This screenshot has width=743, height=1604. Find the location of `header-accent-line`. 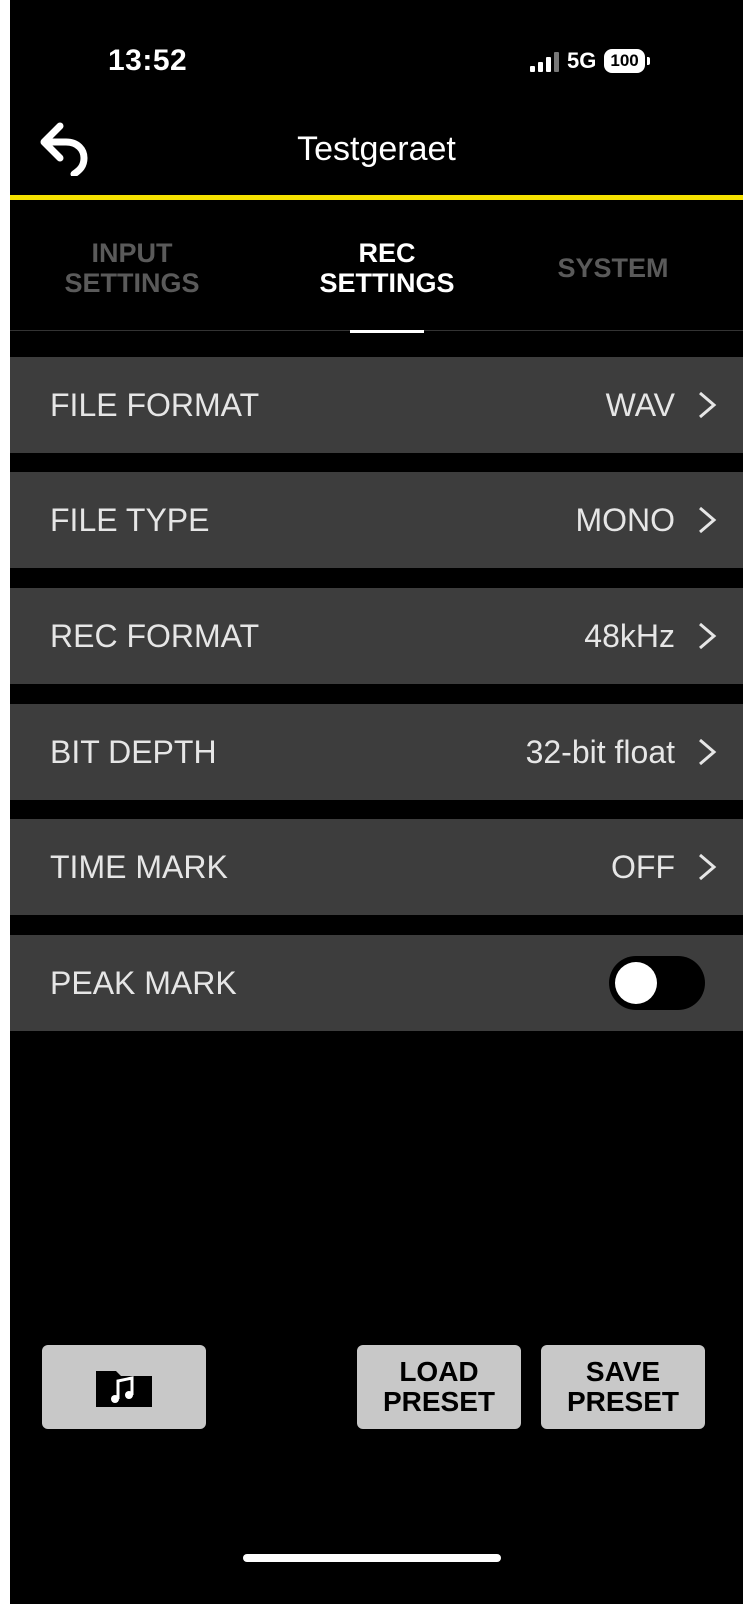

header-accent-line is located at coordinates (376, 197).